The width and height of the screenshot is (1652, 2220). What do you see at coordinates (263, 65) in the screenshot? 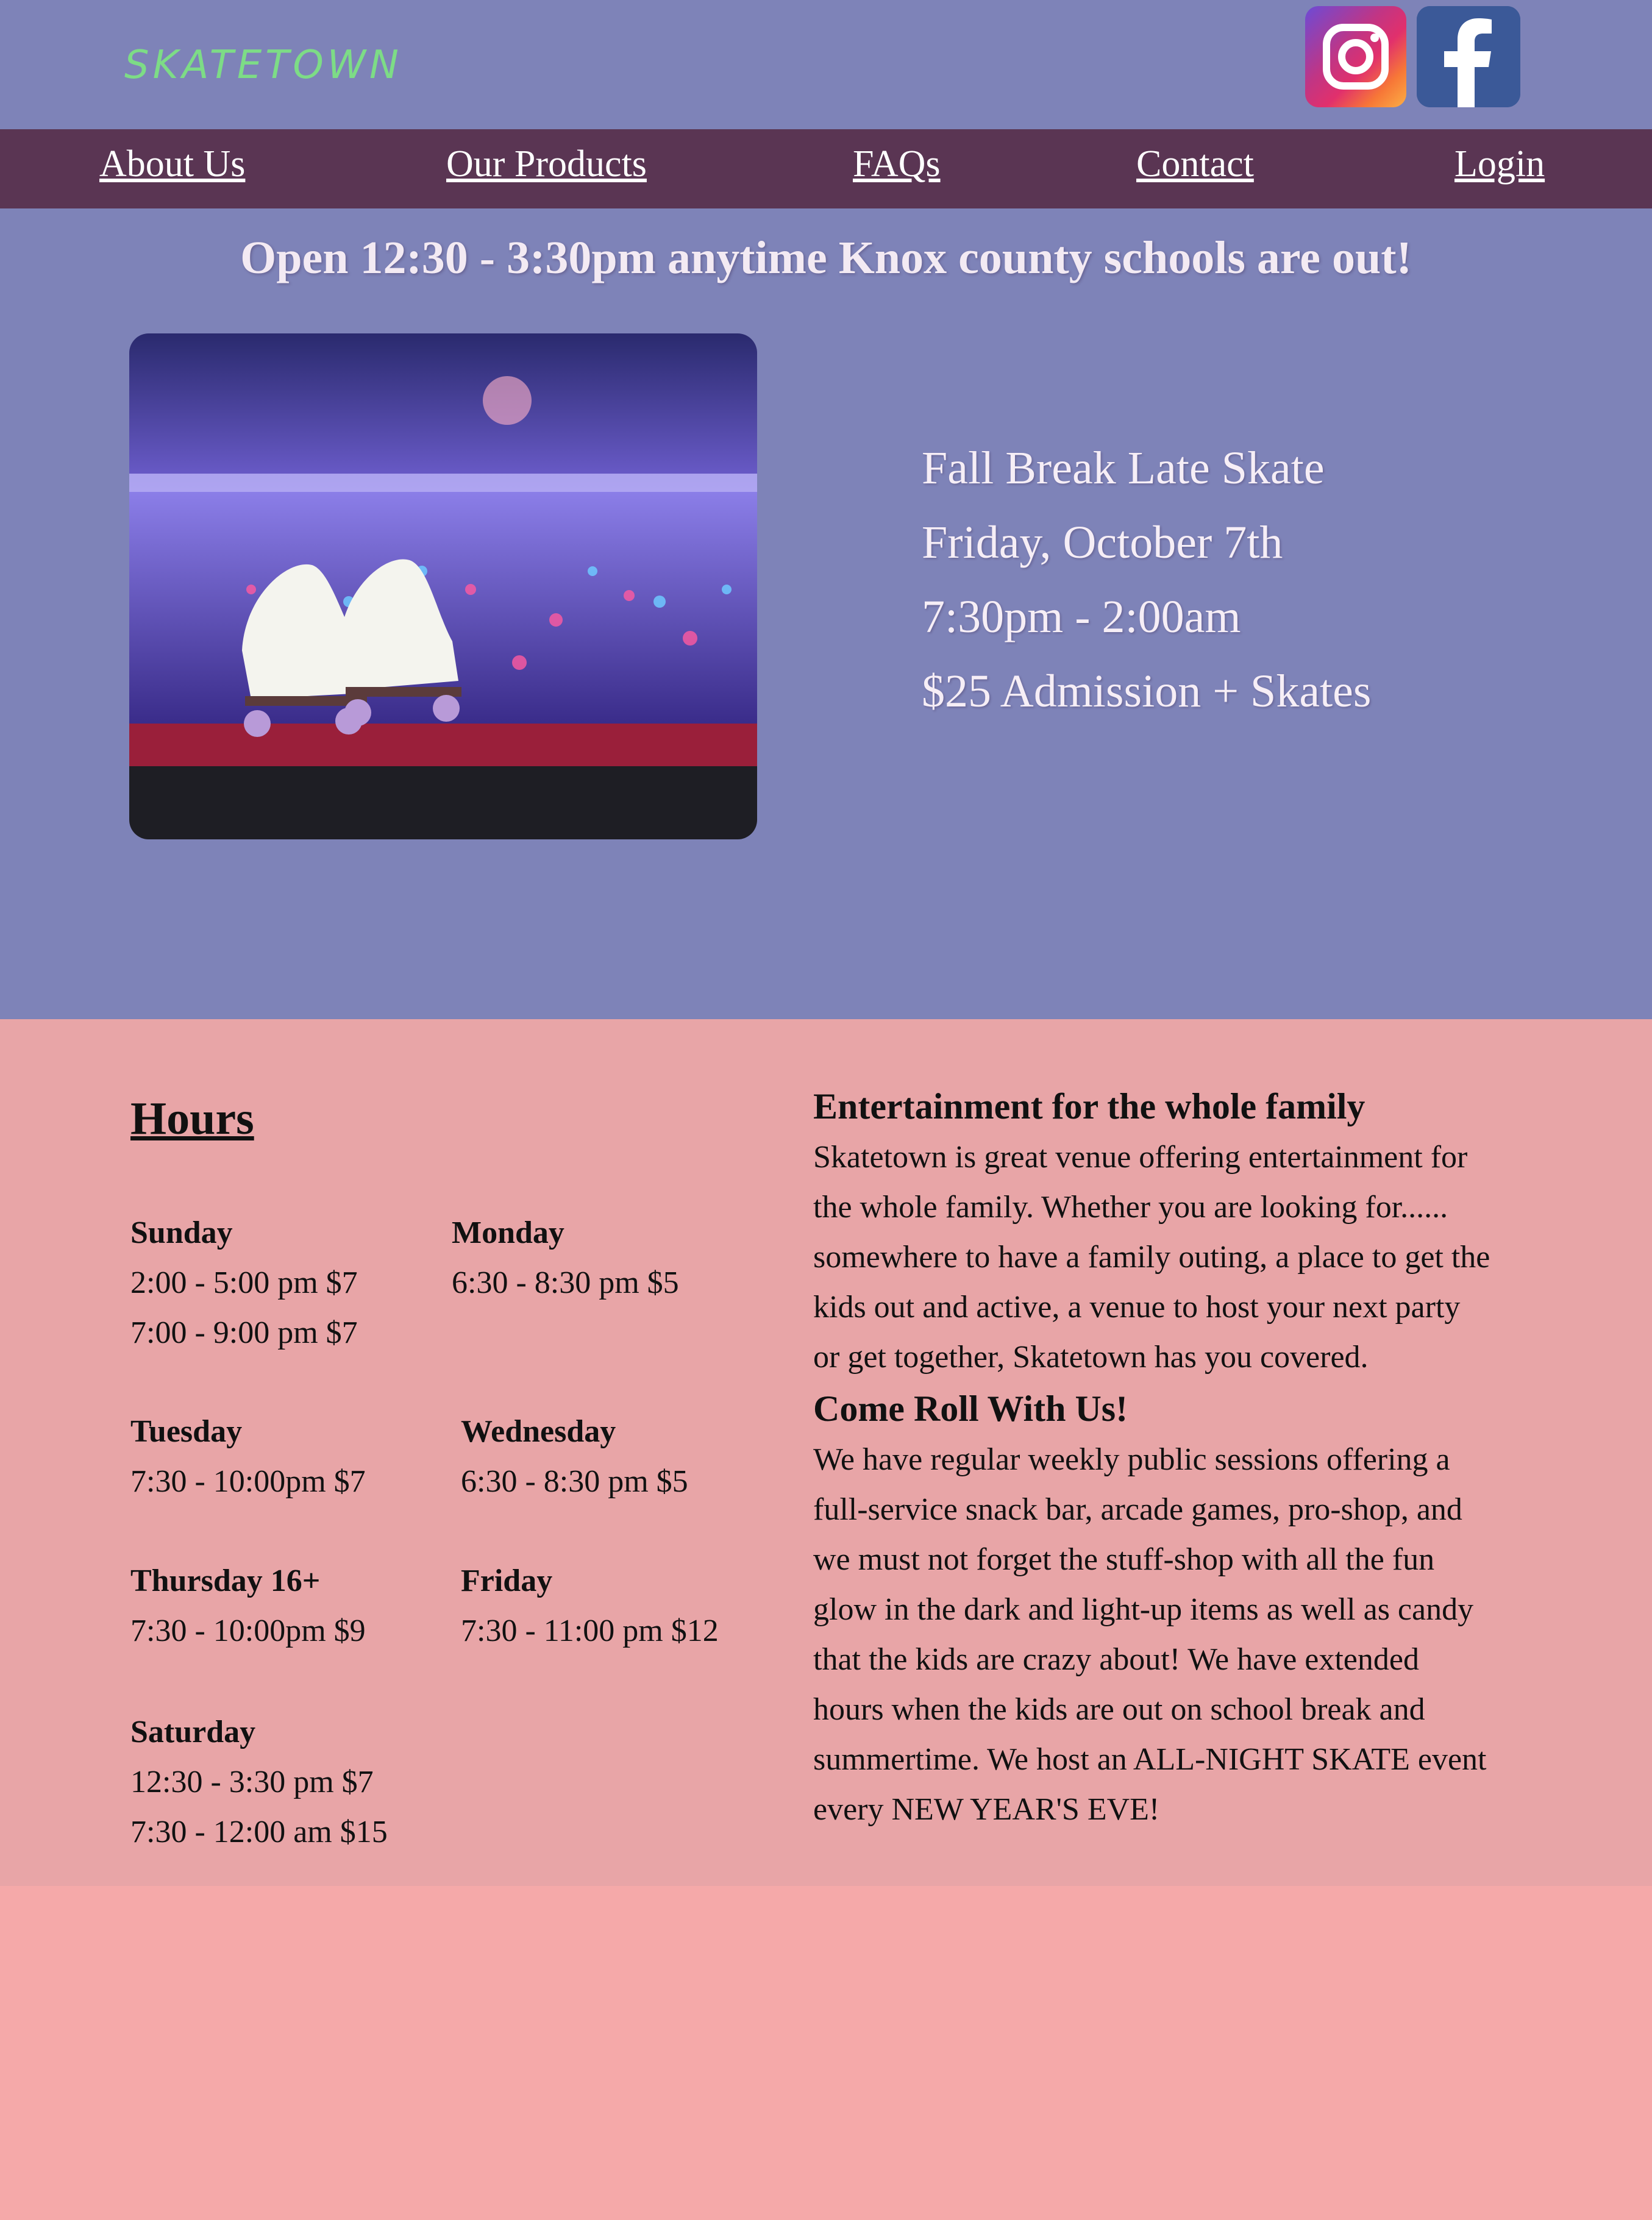
I see `site-logo: SKATETOWN` at bounding box center [263, 65].